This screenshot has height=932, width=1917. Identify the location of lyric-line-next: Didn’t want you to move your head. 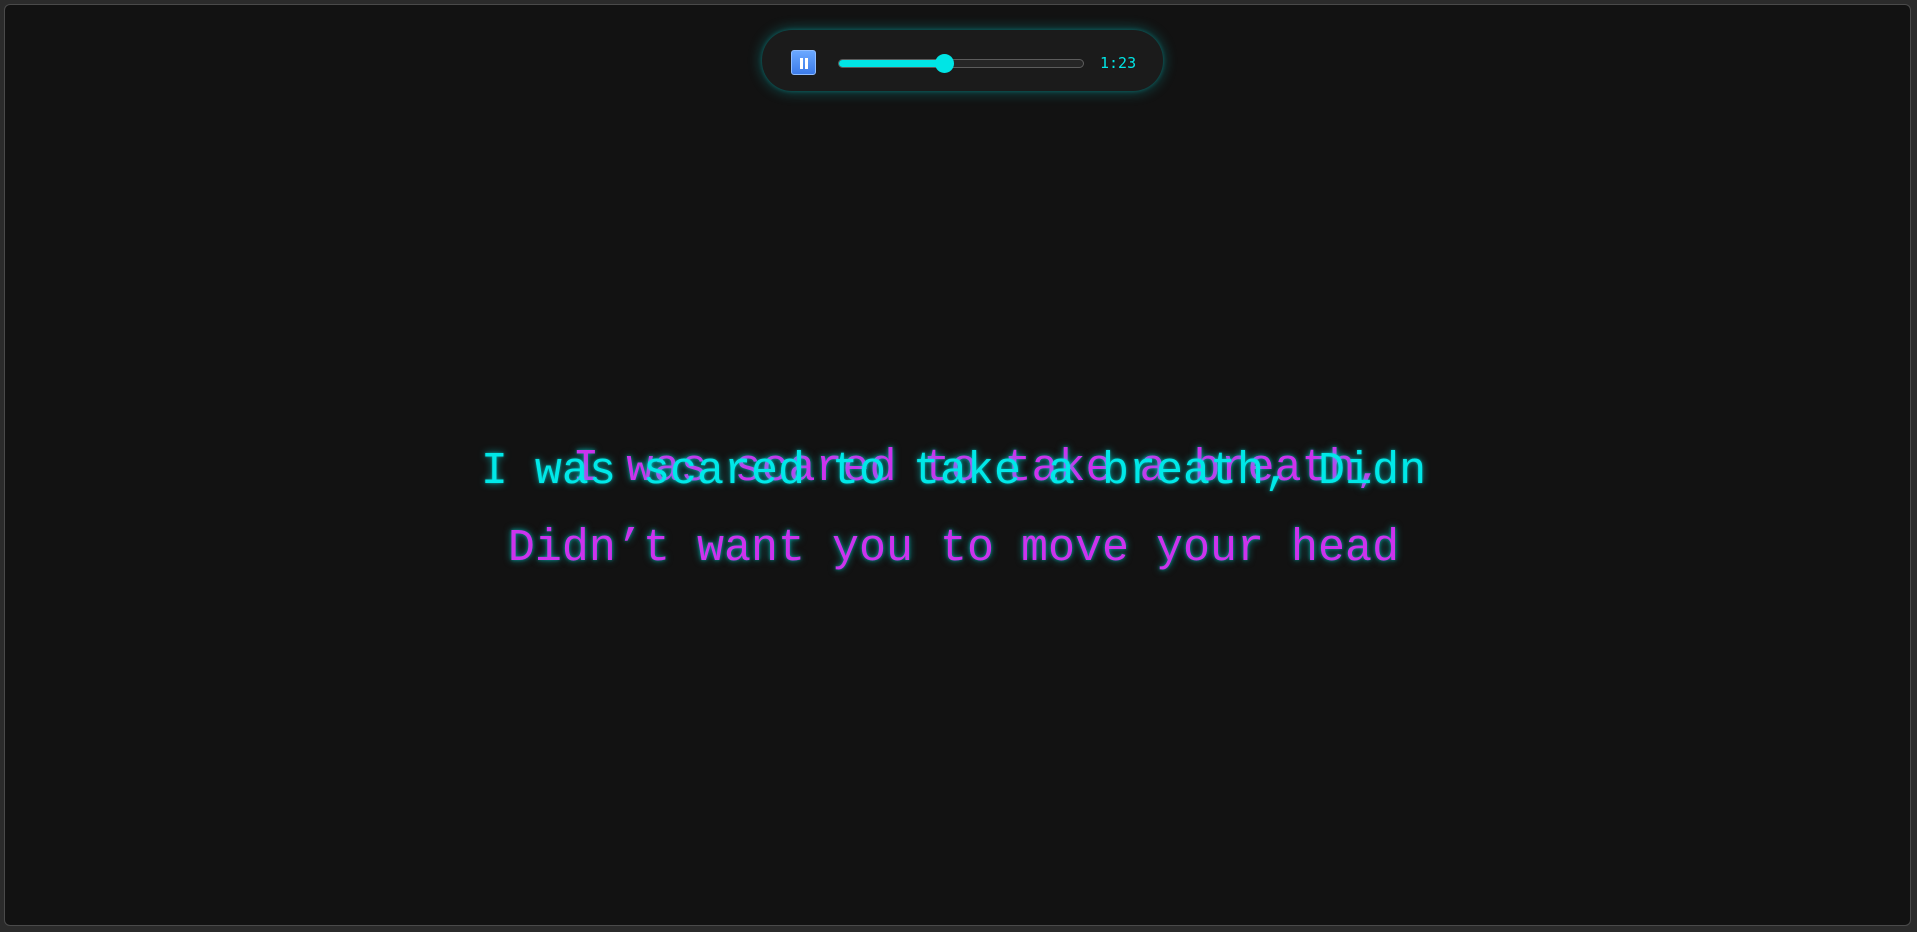
(953, 548).